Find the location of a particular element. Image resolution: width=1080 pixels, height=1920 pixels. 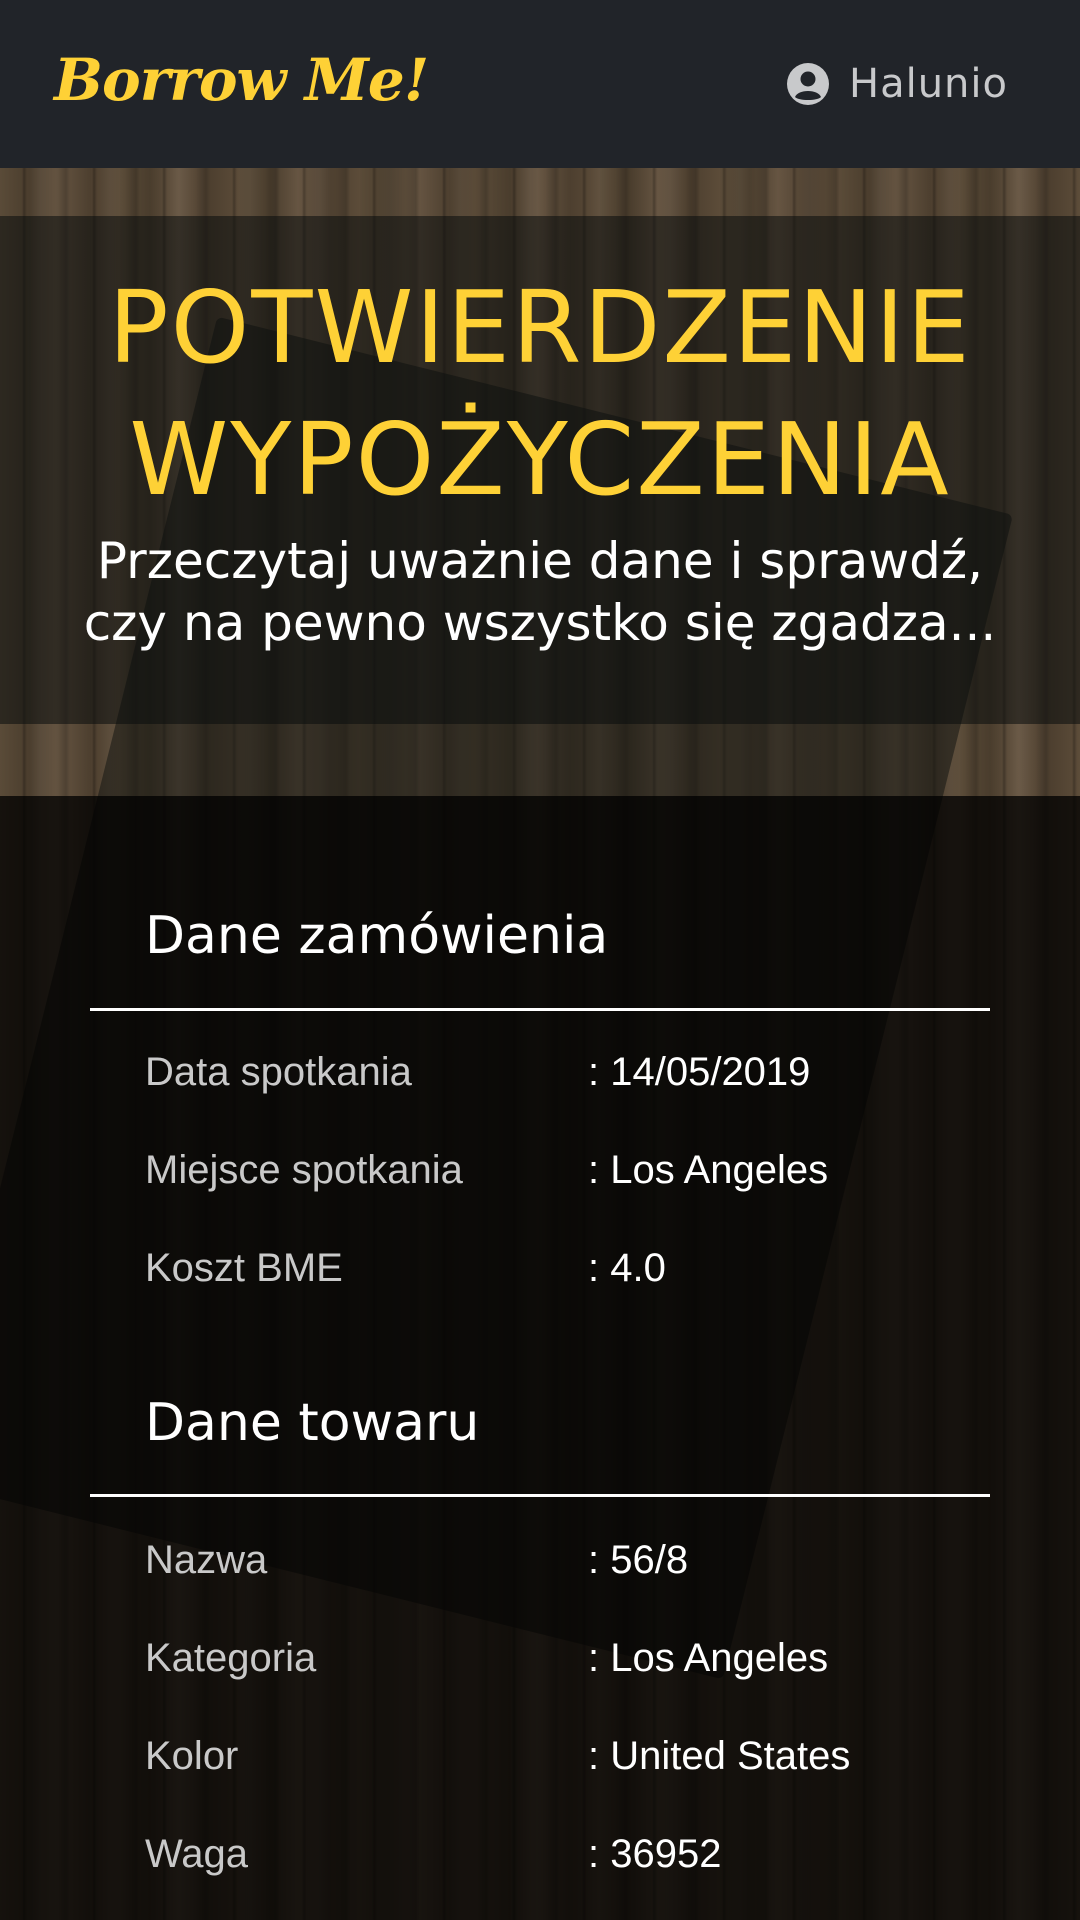

user-menu: Halunio is located at coordinates (897, 84).